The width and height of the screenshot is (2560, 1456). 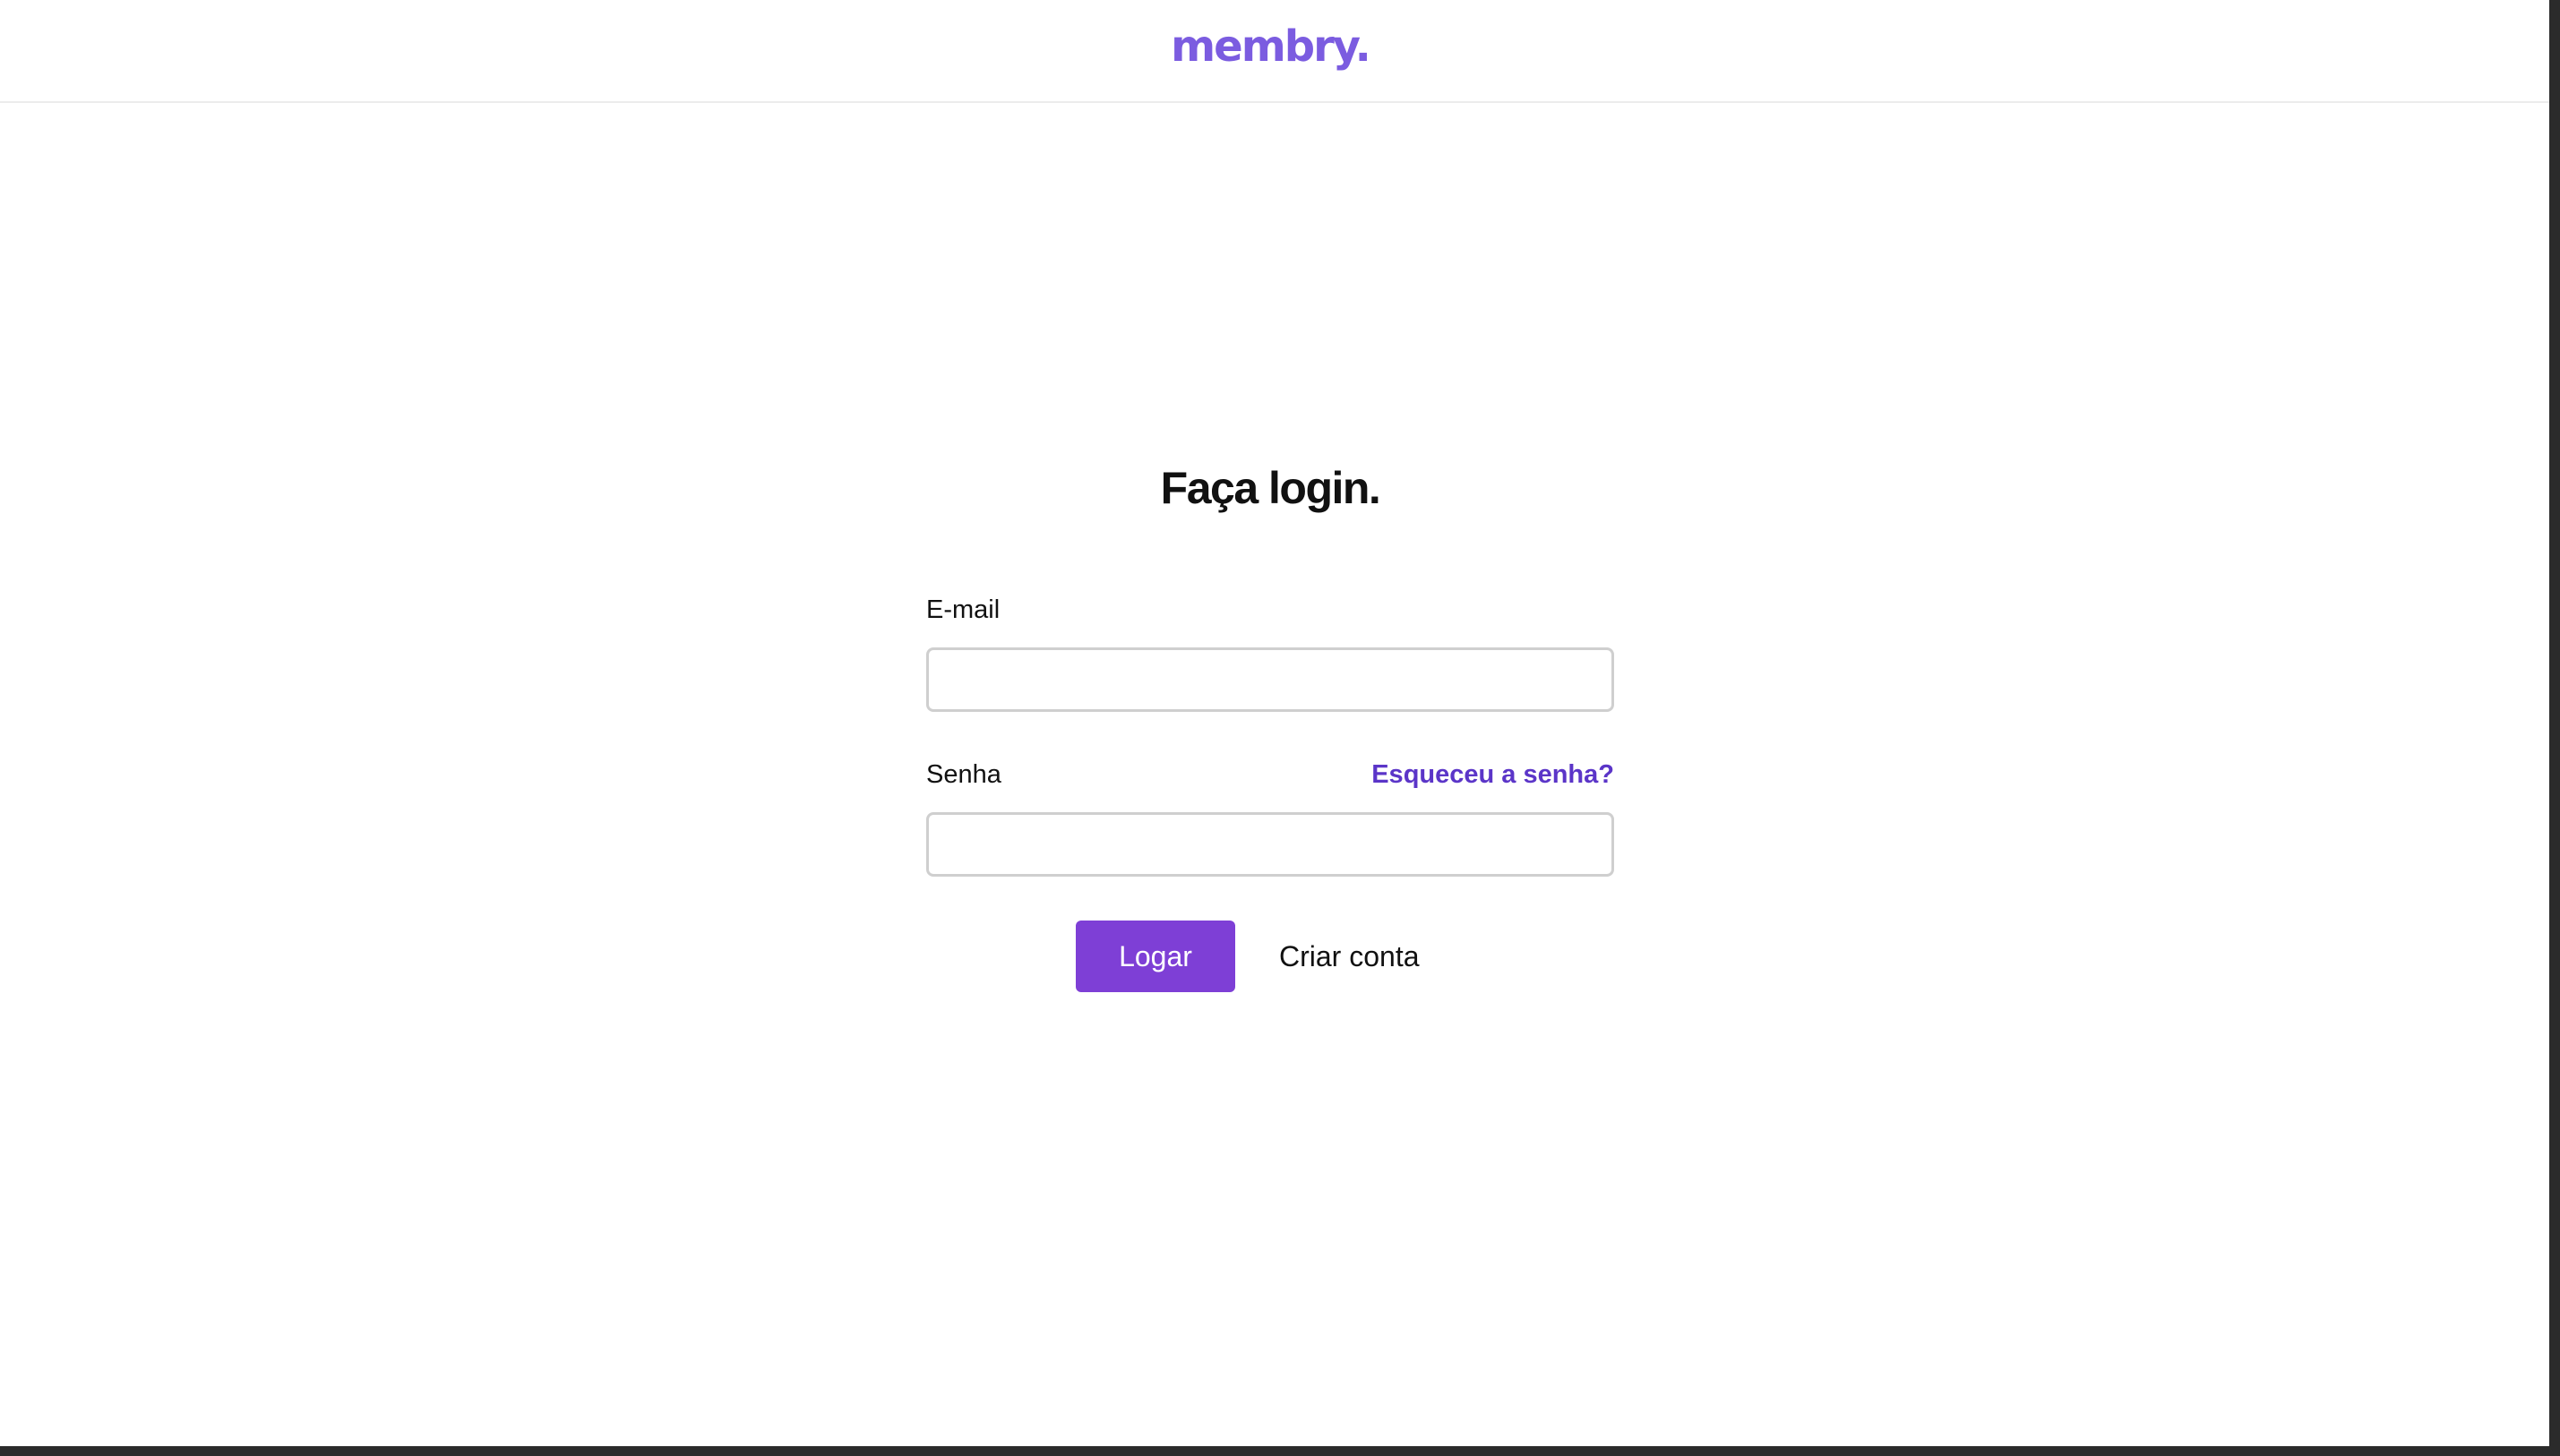 I want to click on email-field, so click(x=1270, y=679).